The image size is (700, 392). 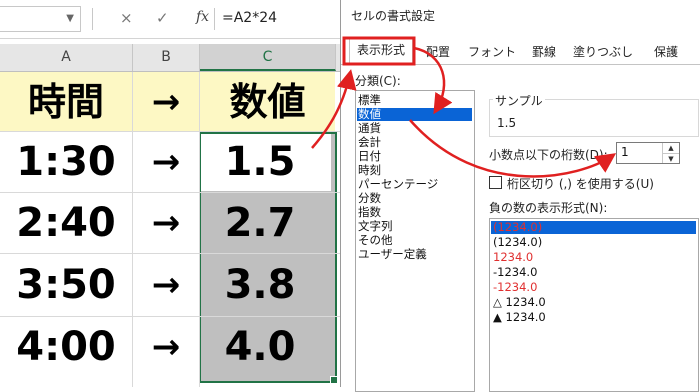 What do you see at coordinates (166, 223) in the screenshot?
I see `cell-b3: →` at bounding box center [166, 223].